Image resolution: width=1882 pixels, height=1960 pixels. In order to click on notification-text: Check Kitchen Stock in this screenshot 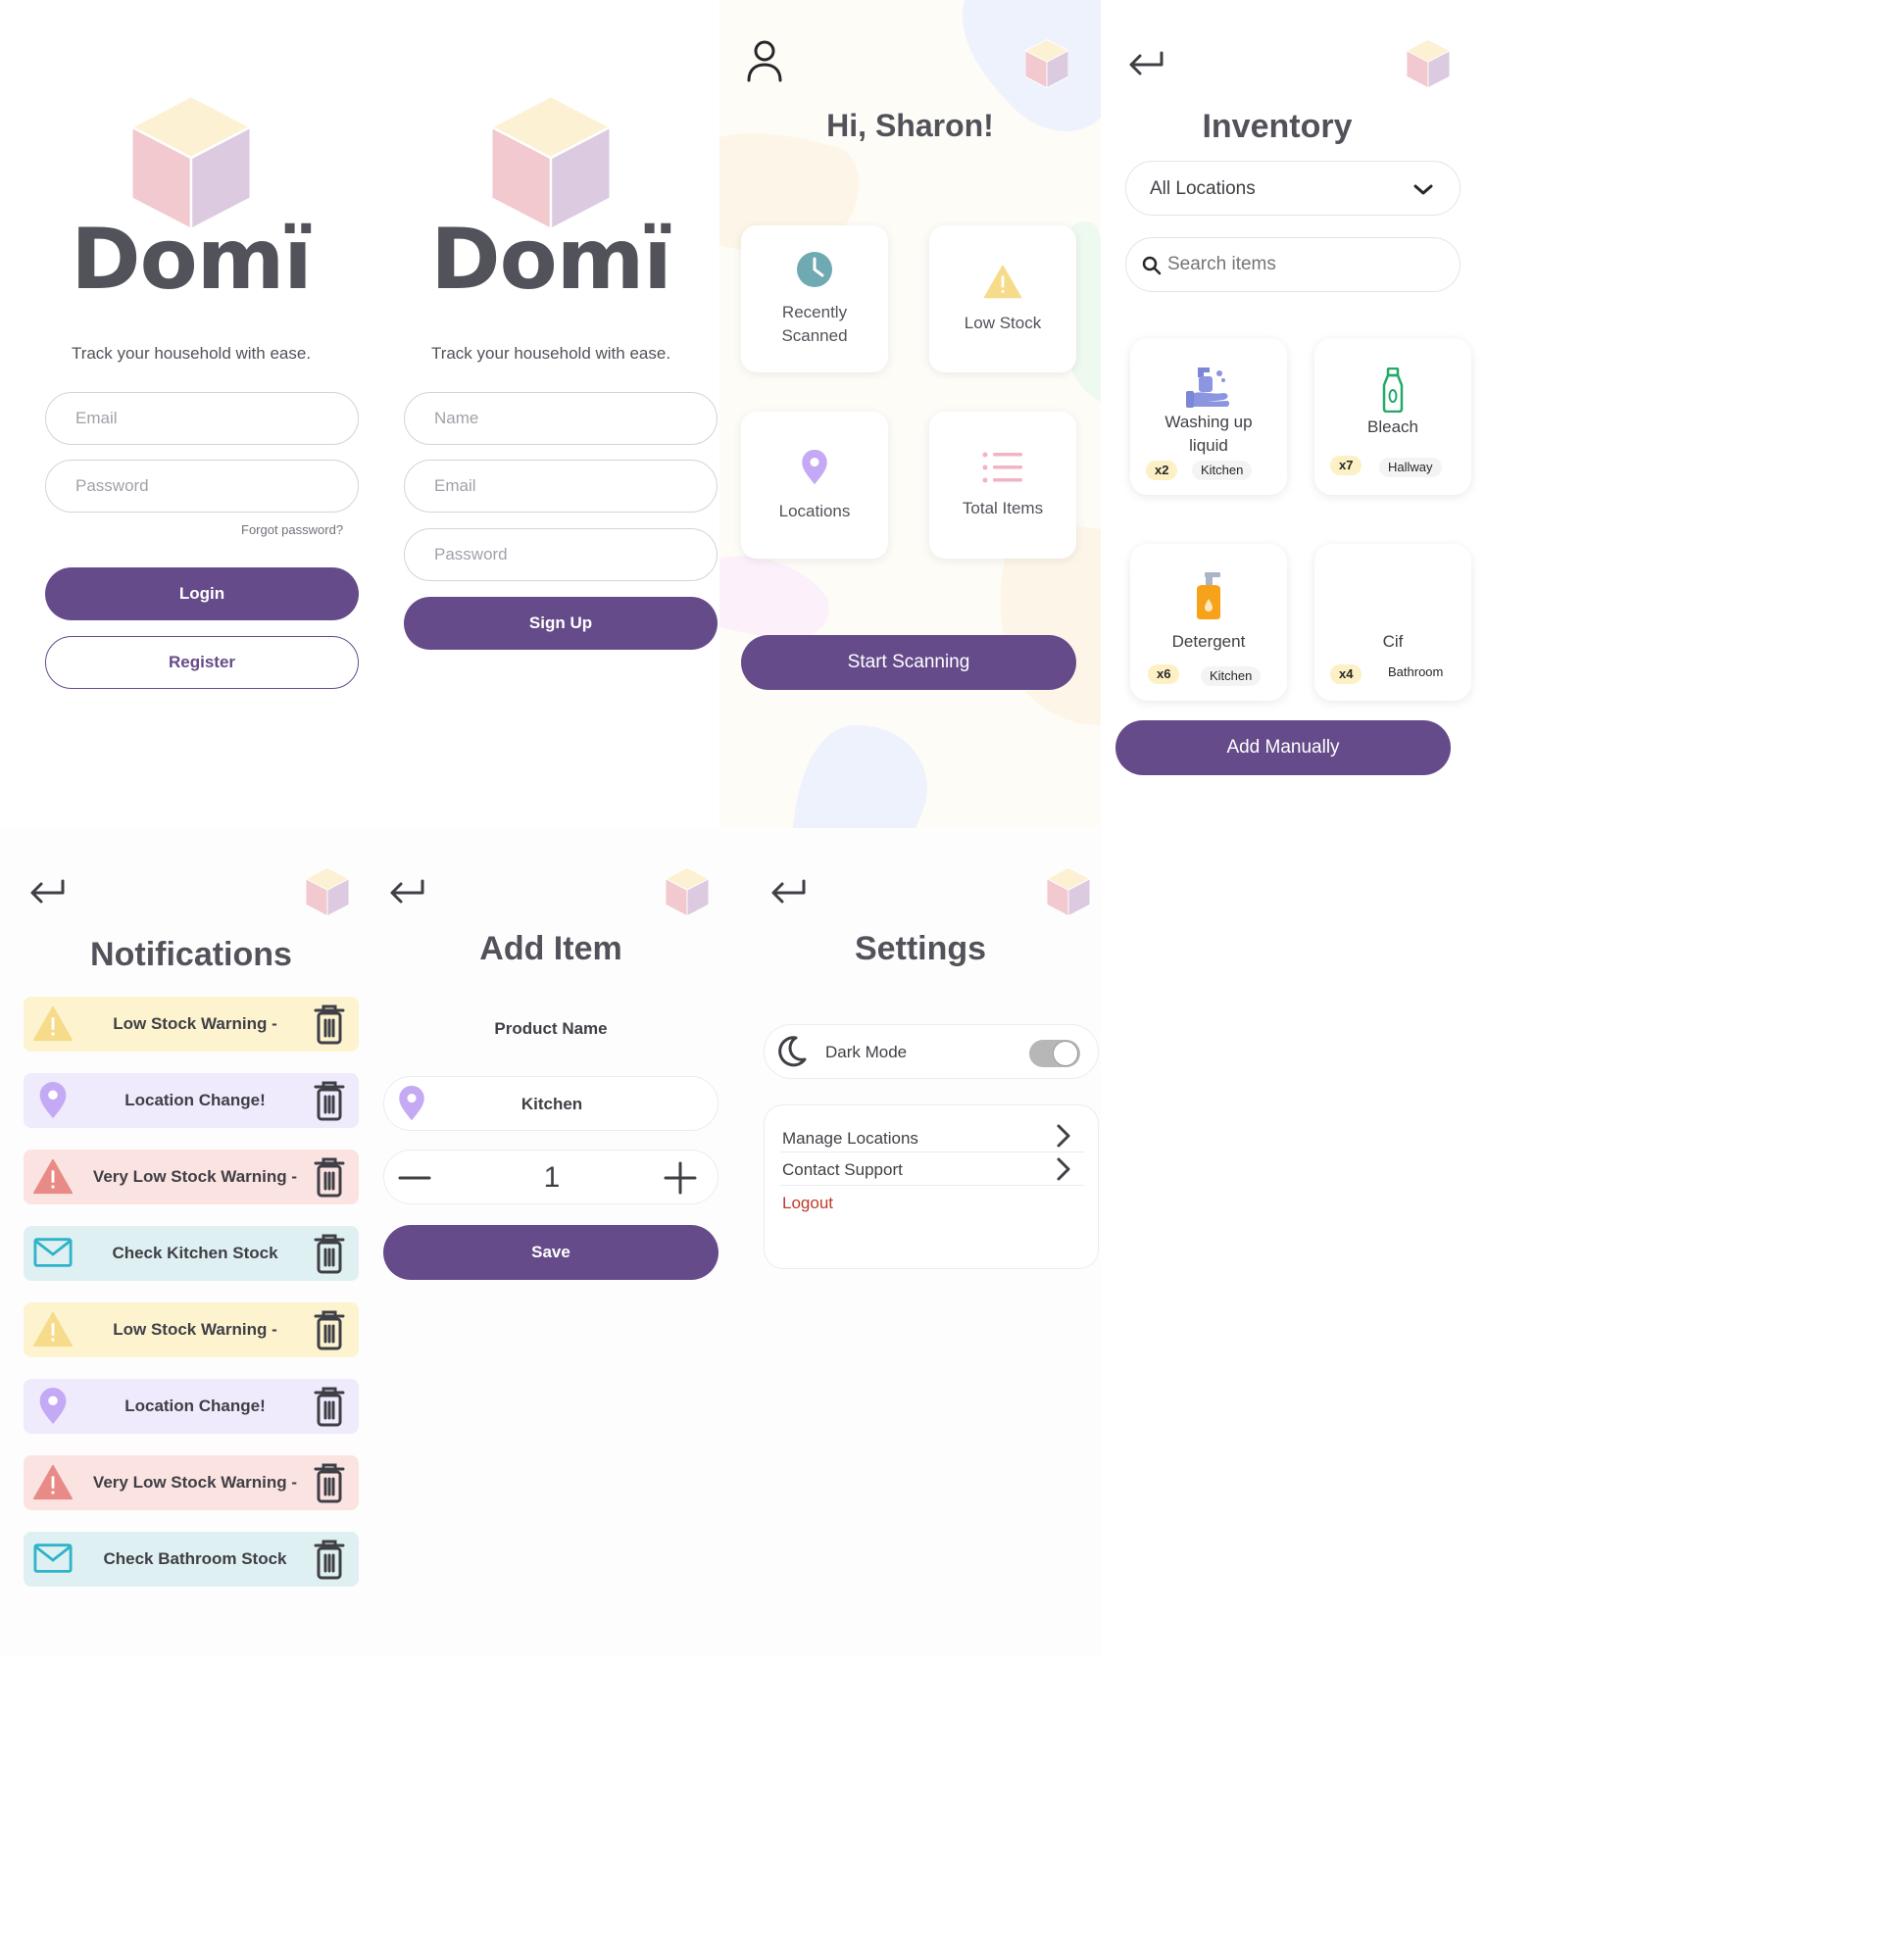, I will do `click(195, 1253)`.